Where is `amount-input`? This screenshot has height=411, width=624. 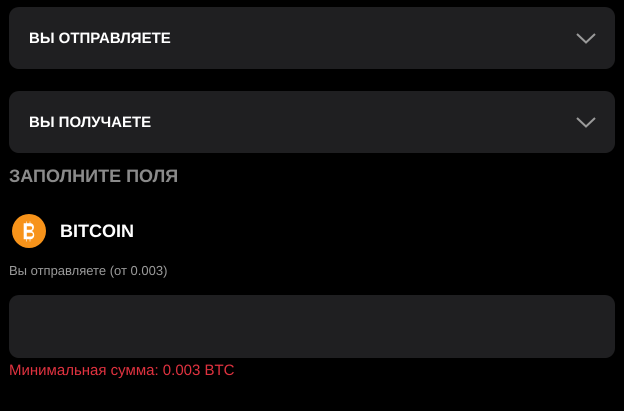
amount-input is located at coordinates (312, 326).